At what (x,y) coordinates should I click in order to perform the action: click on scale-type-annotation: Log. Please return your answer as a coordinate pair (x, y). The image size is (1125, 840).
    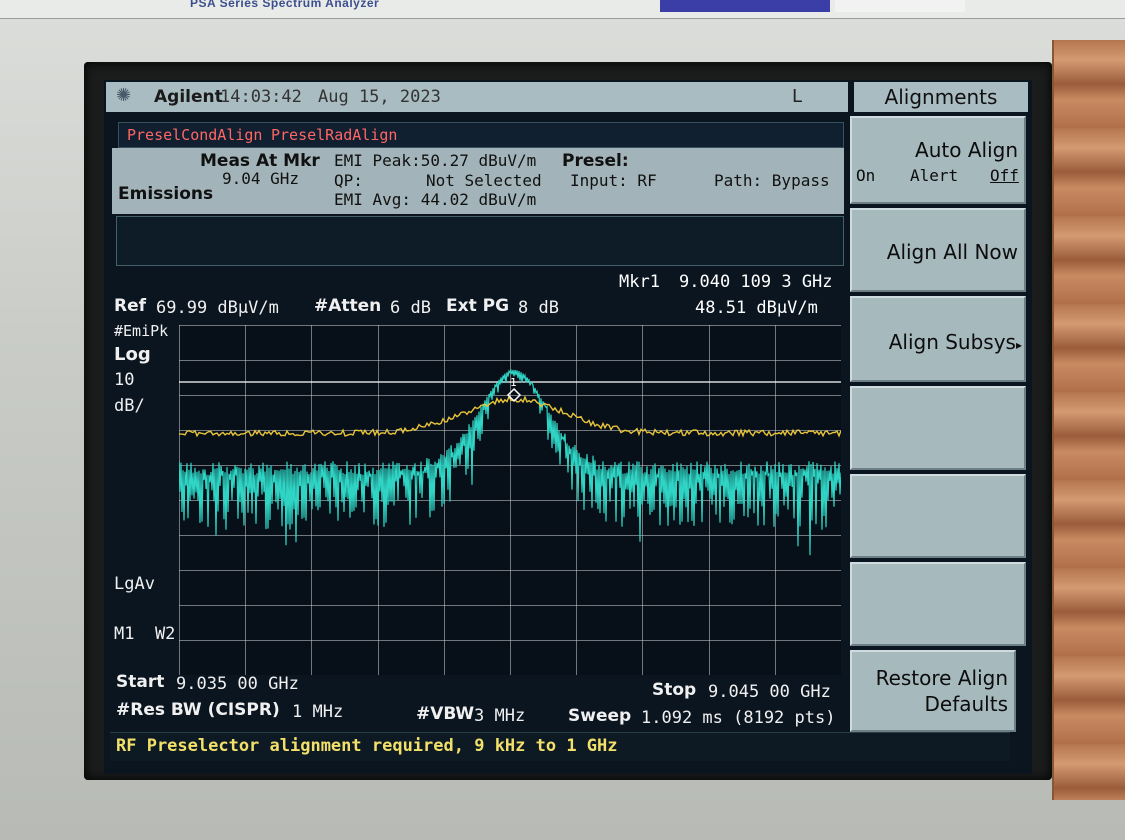
    Looking at the image, I should click on (132, 354).